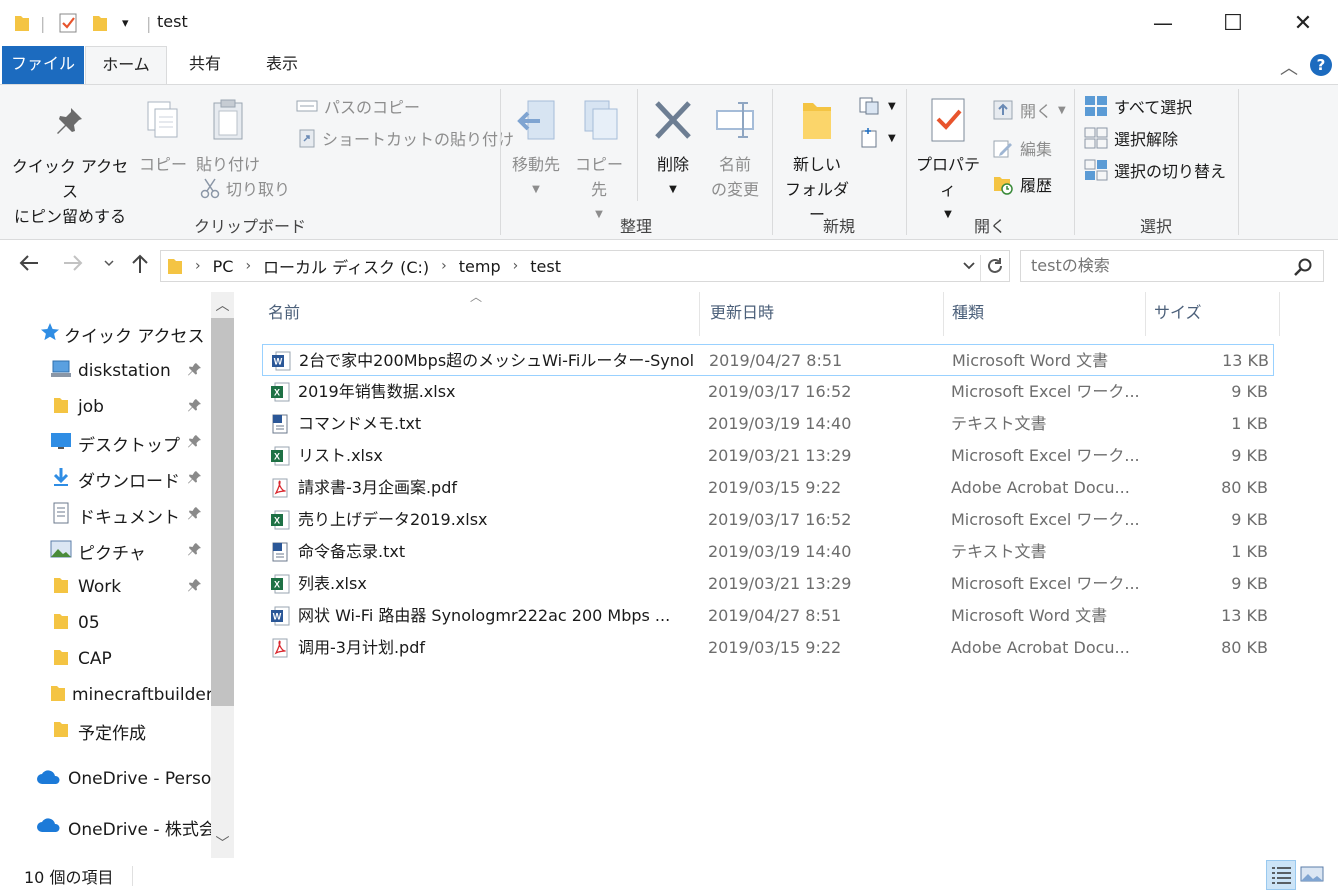 This screenshot has width=1338, height=893. What do you see at coordinates (635, 226) in the screenshot?
I see `group-label-organize: 整理` at bounding box center [635, 226].